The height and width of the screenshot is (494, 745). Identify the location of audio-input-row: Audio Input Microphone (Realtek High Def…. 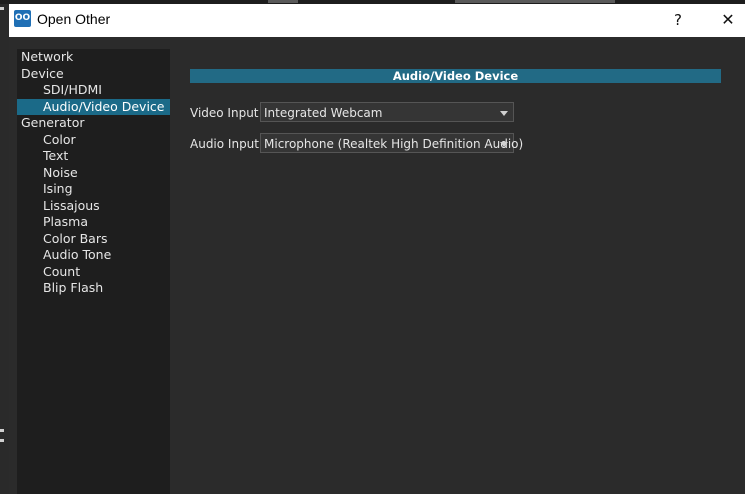
(356, 144).